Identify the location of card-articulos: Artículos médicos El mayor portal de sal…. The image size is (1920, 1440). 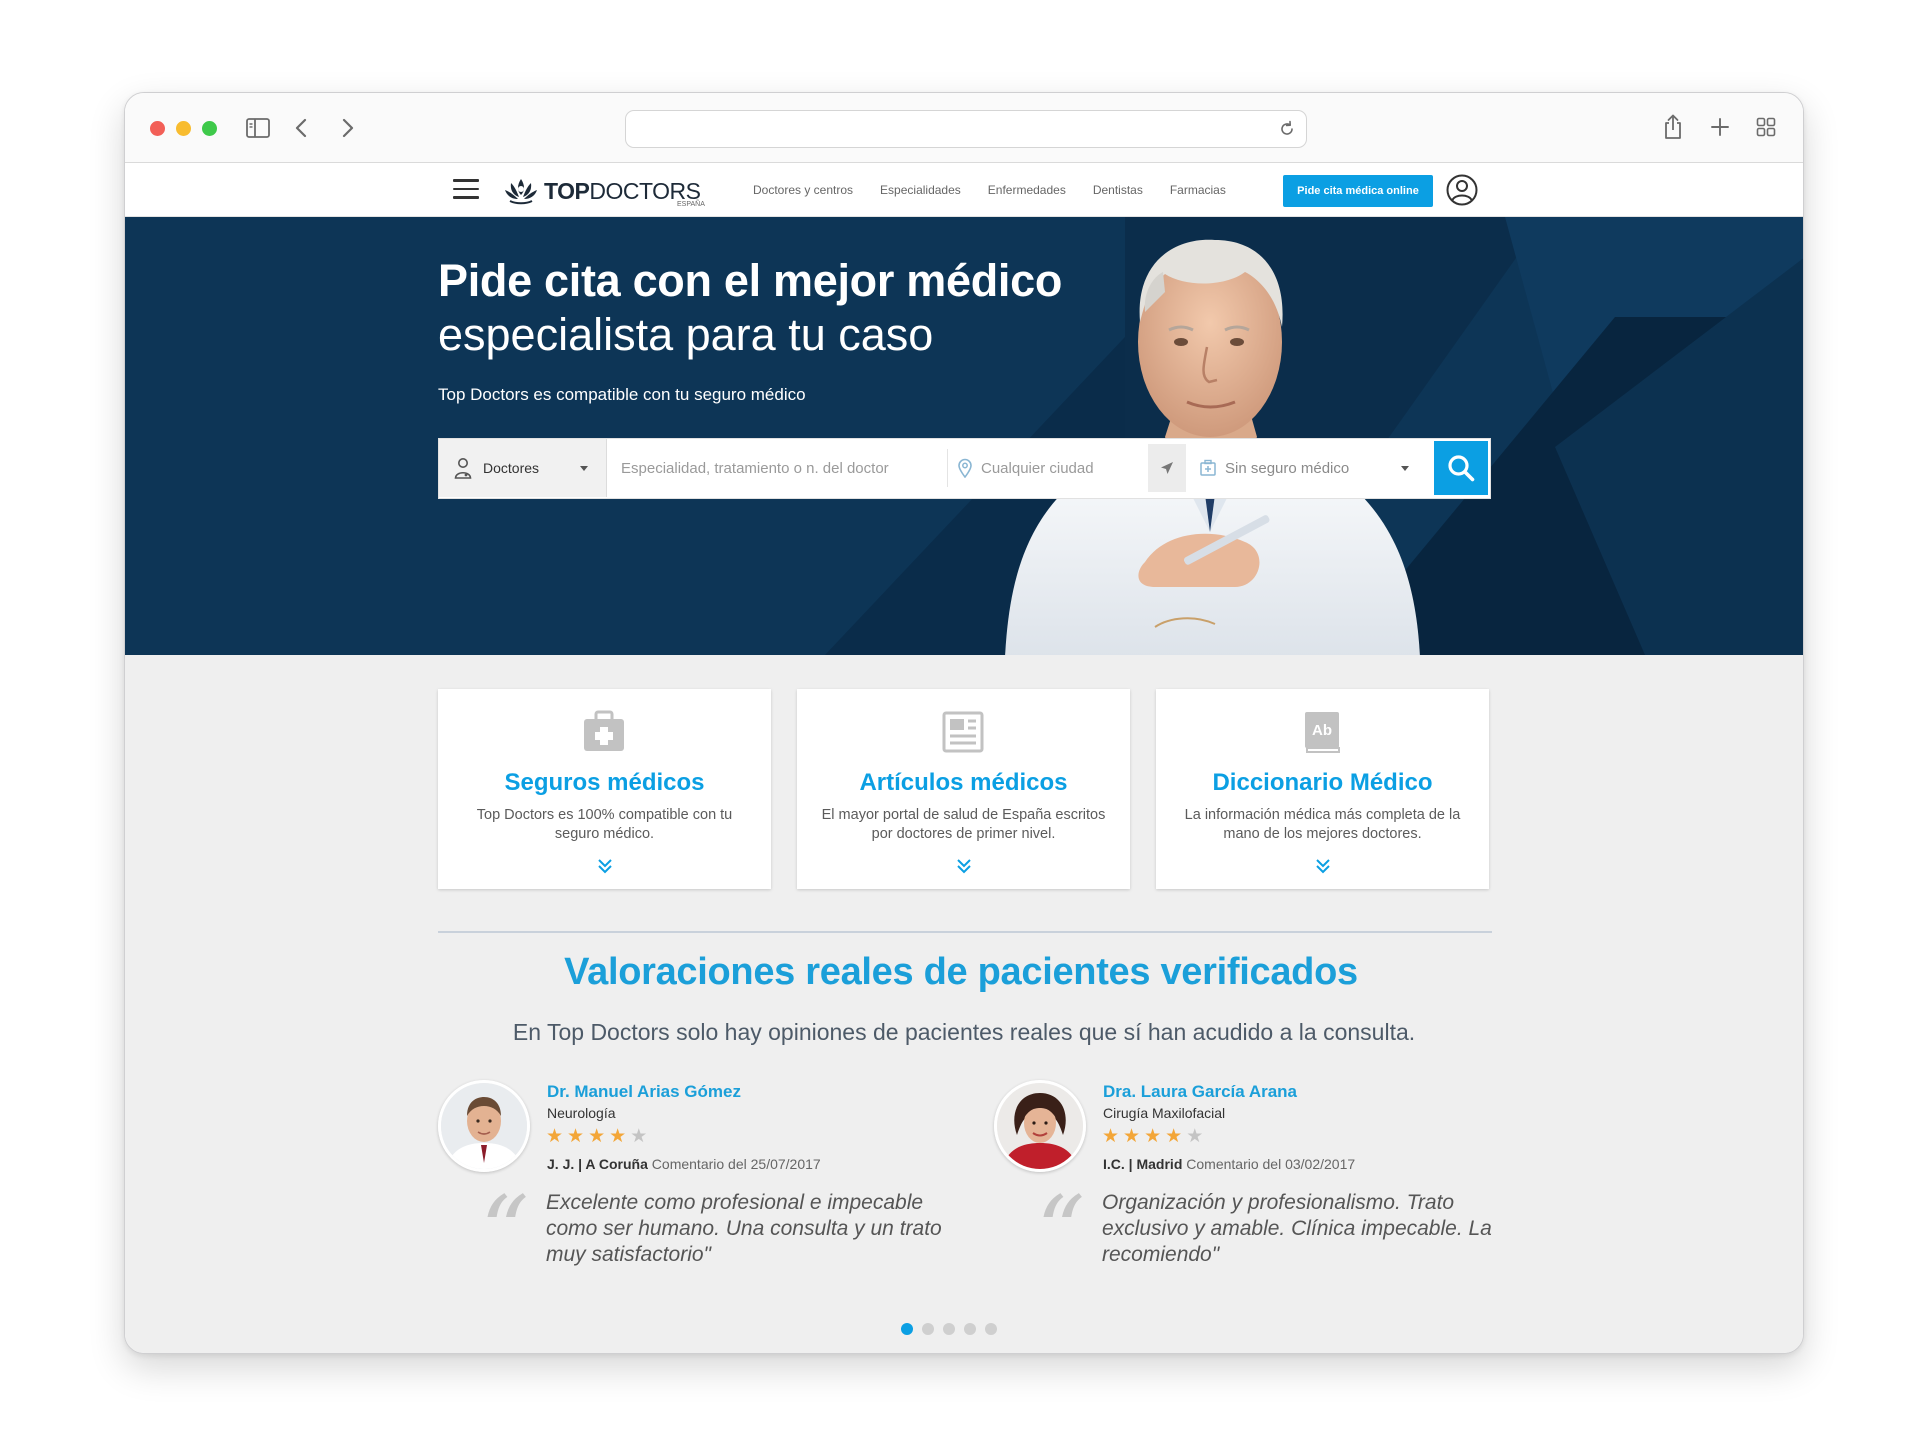
(963, 789).